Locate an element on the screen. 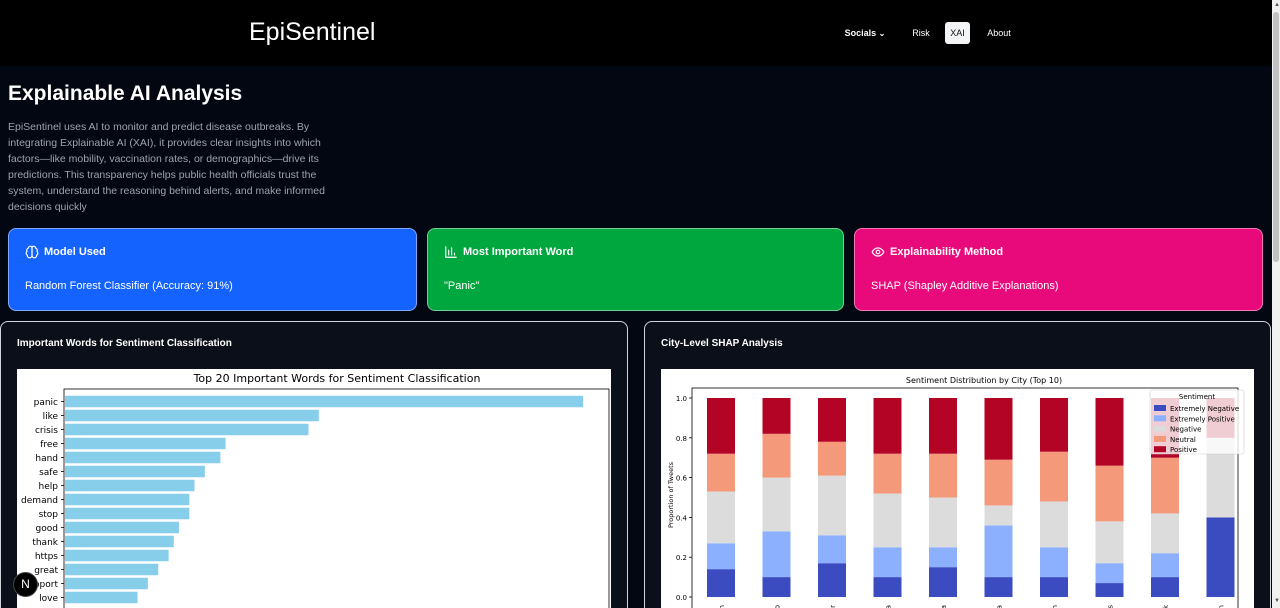  y-tick-label: thank is located at coordinates (45, 543).